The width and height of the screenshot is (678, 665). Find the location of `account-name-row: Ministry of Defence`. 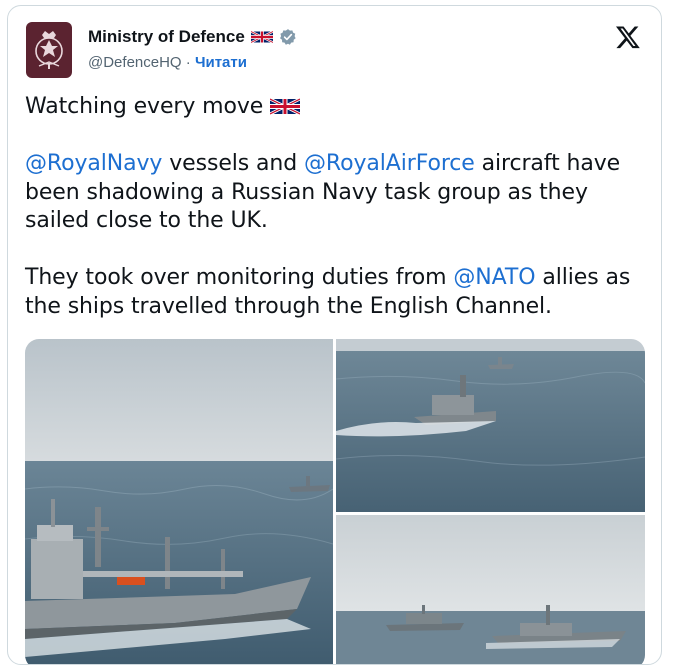

account-name-row: Ministry of Defence is located at coordinates (192, 37).